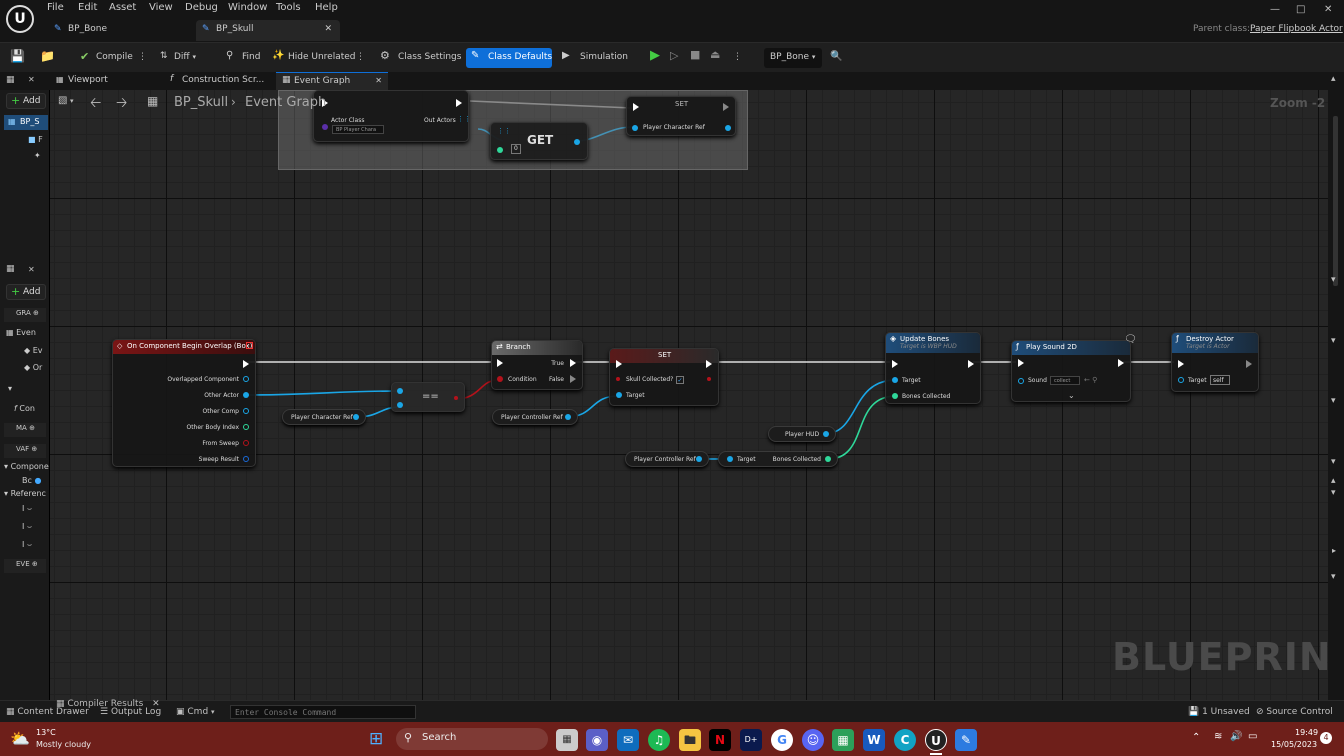 This screenshot has height=756, width=1344. Describe the element at coordinates (472, 739) in the screenshot. I see `taskbar-search: ⚲ Search` at that location.